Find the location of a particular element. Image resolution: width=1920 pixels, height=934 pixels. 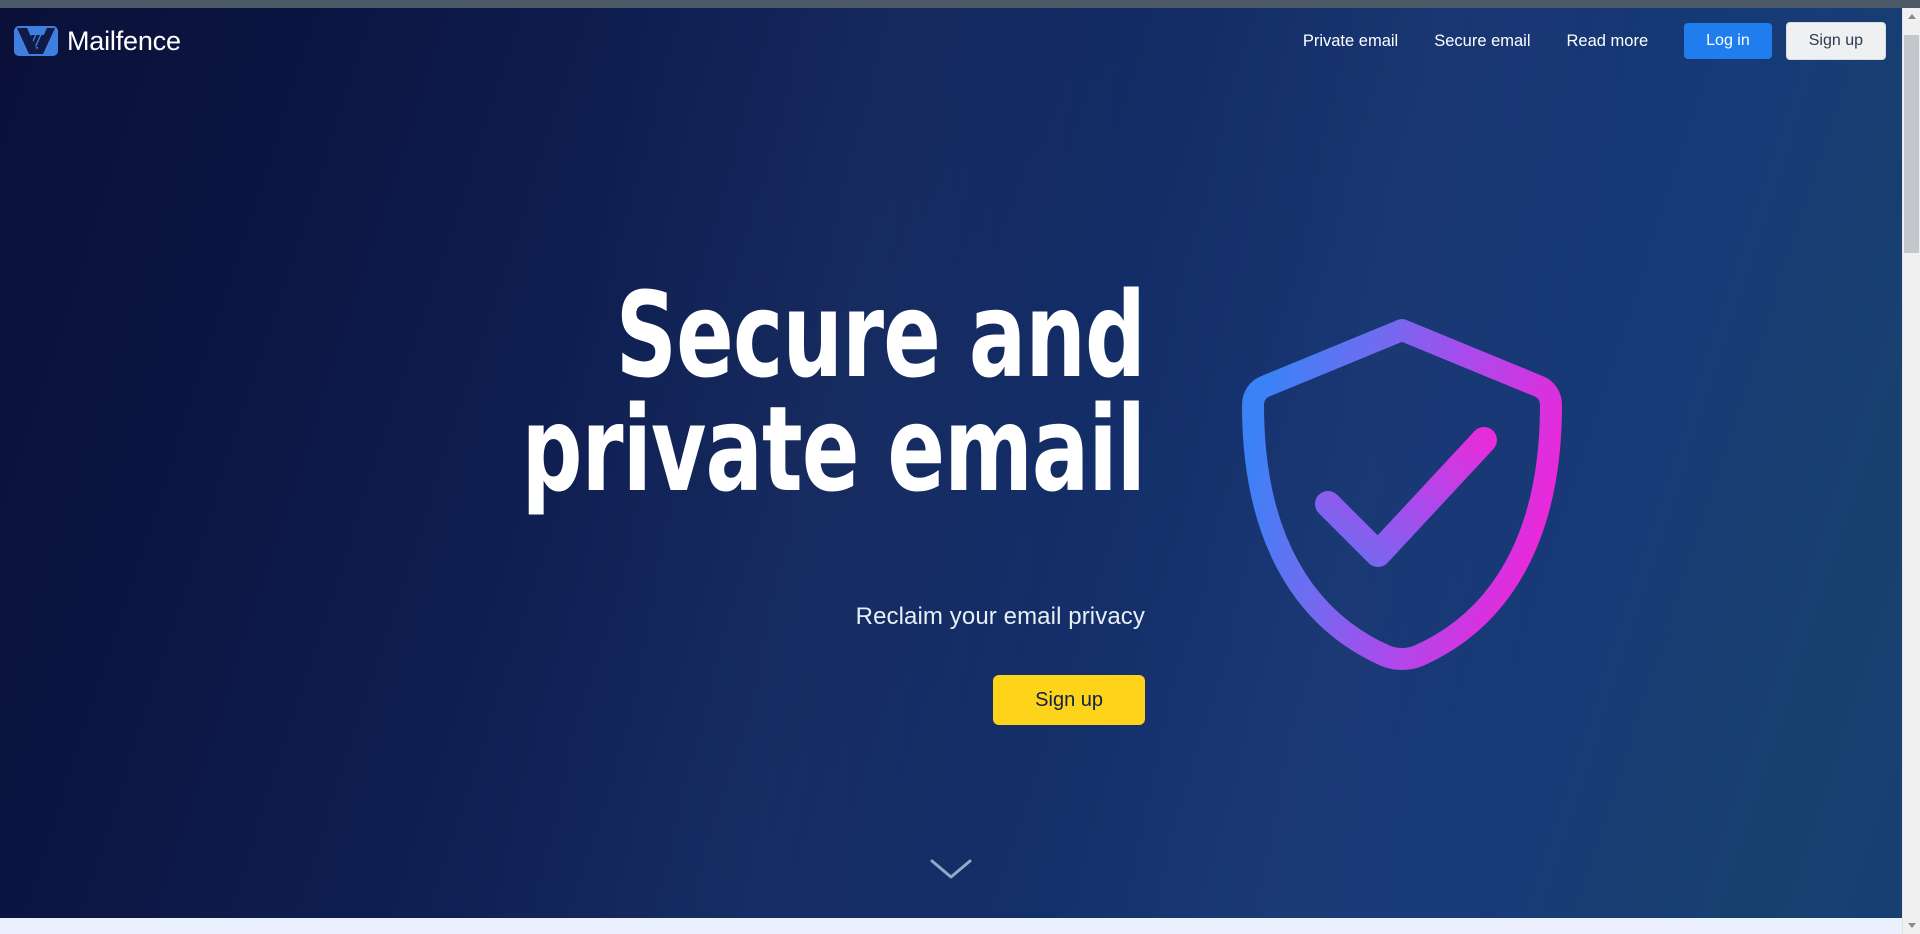

signup-button-hero: Sign up is located at coordinates (1069, 699).